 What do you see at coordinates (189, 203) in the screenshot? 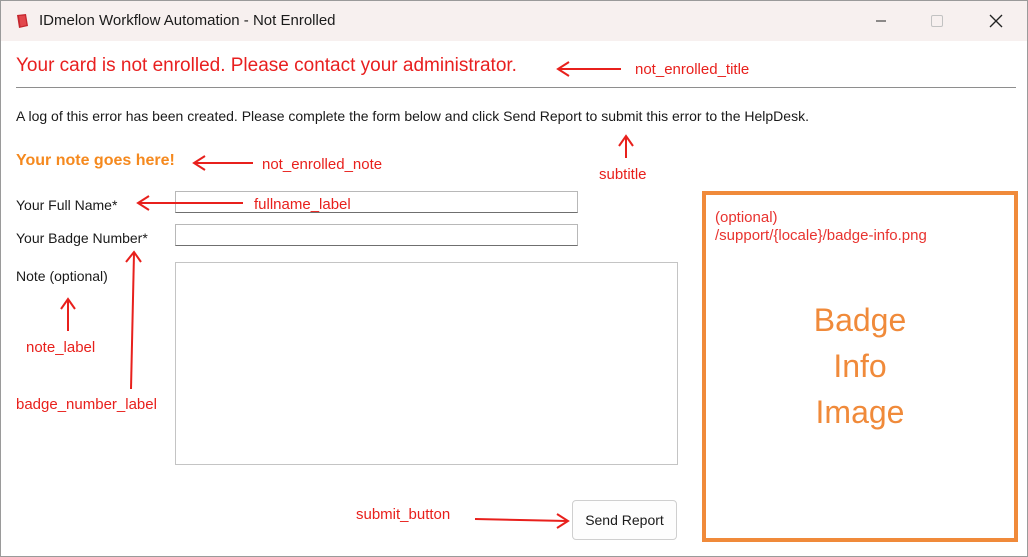
I see `annotation-arrow-fullname` at bounding box center [189, 203].